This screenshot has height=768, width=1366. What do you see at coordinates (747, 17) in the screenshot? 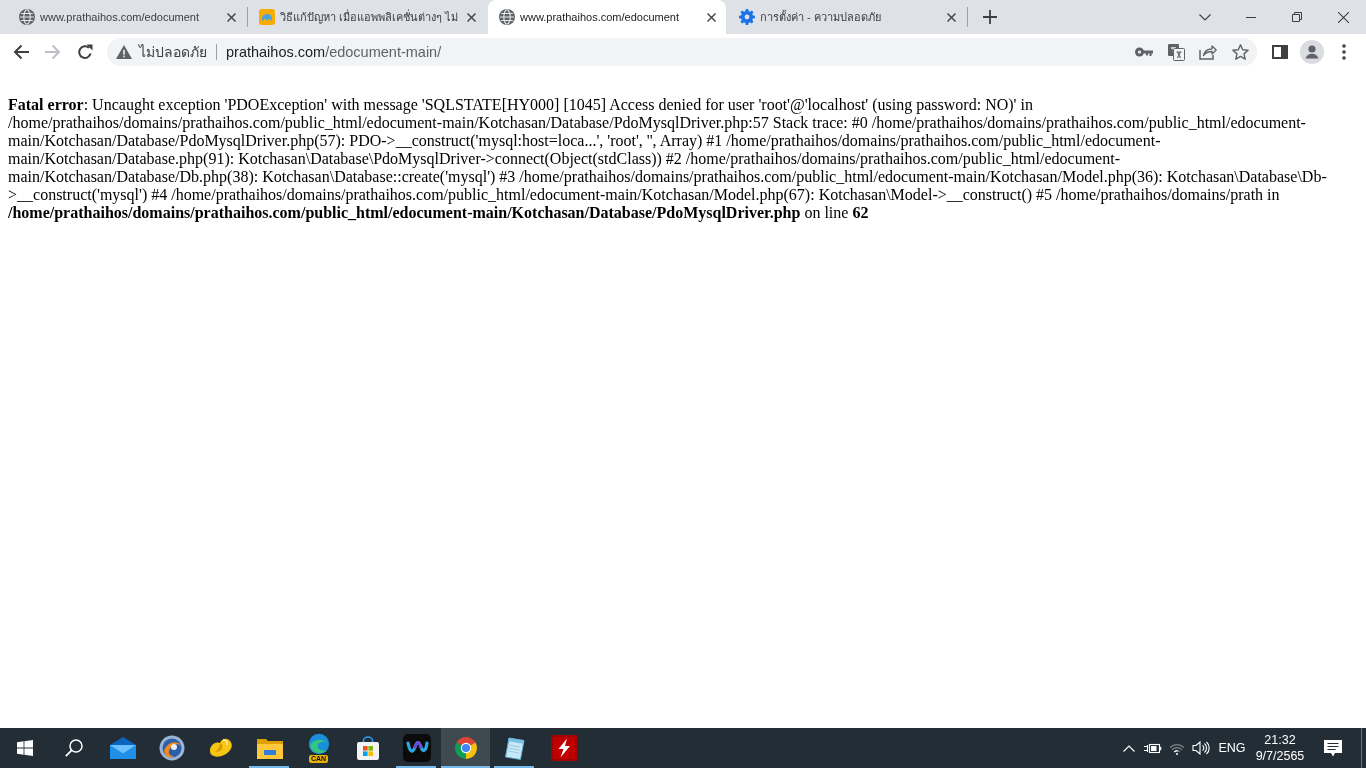
I see `gear-icon` at bounding box center [747, 17].